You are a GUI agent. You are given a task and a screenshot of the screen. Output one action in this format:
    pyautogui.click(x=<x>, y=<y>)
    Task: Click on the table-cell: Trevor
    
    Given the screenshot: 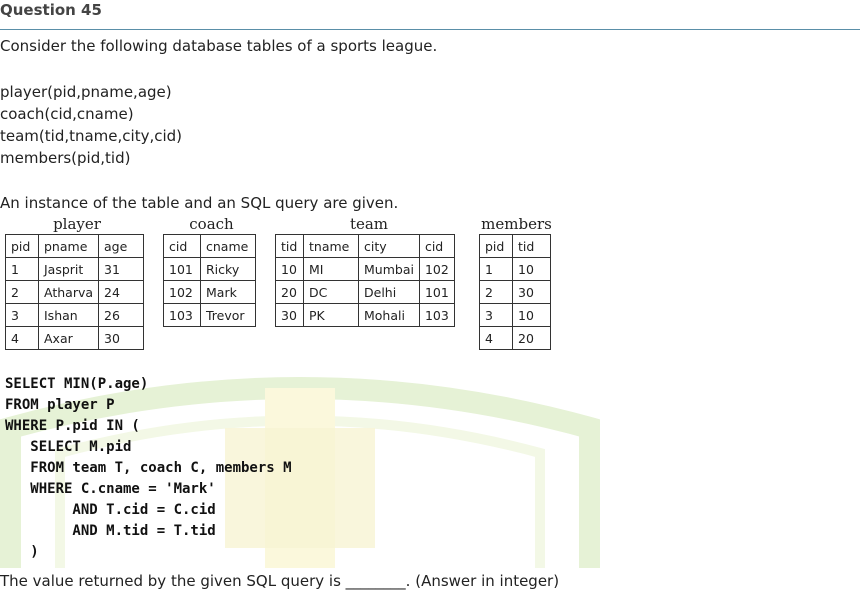 What is the action you would take?
    pyautogui.click(x=228, y=315)
    